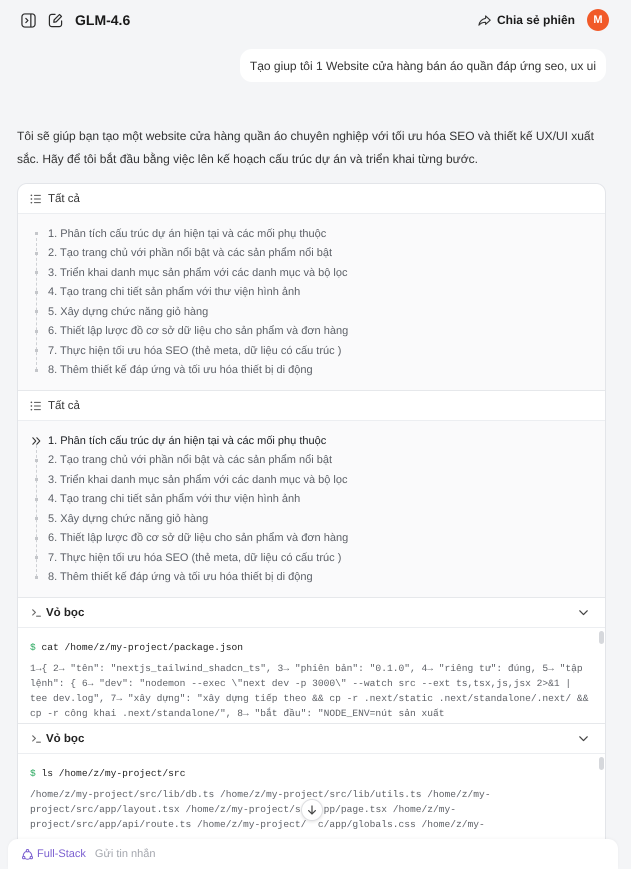 The image size is (631, 869). What do you see at coordinates (54, 854) in the screenshot?
I see `mode-button: Full-Stack` at bounding box center [54, 854].